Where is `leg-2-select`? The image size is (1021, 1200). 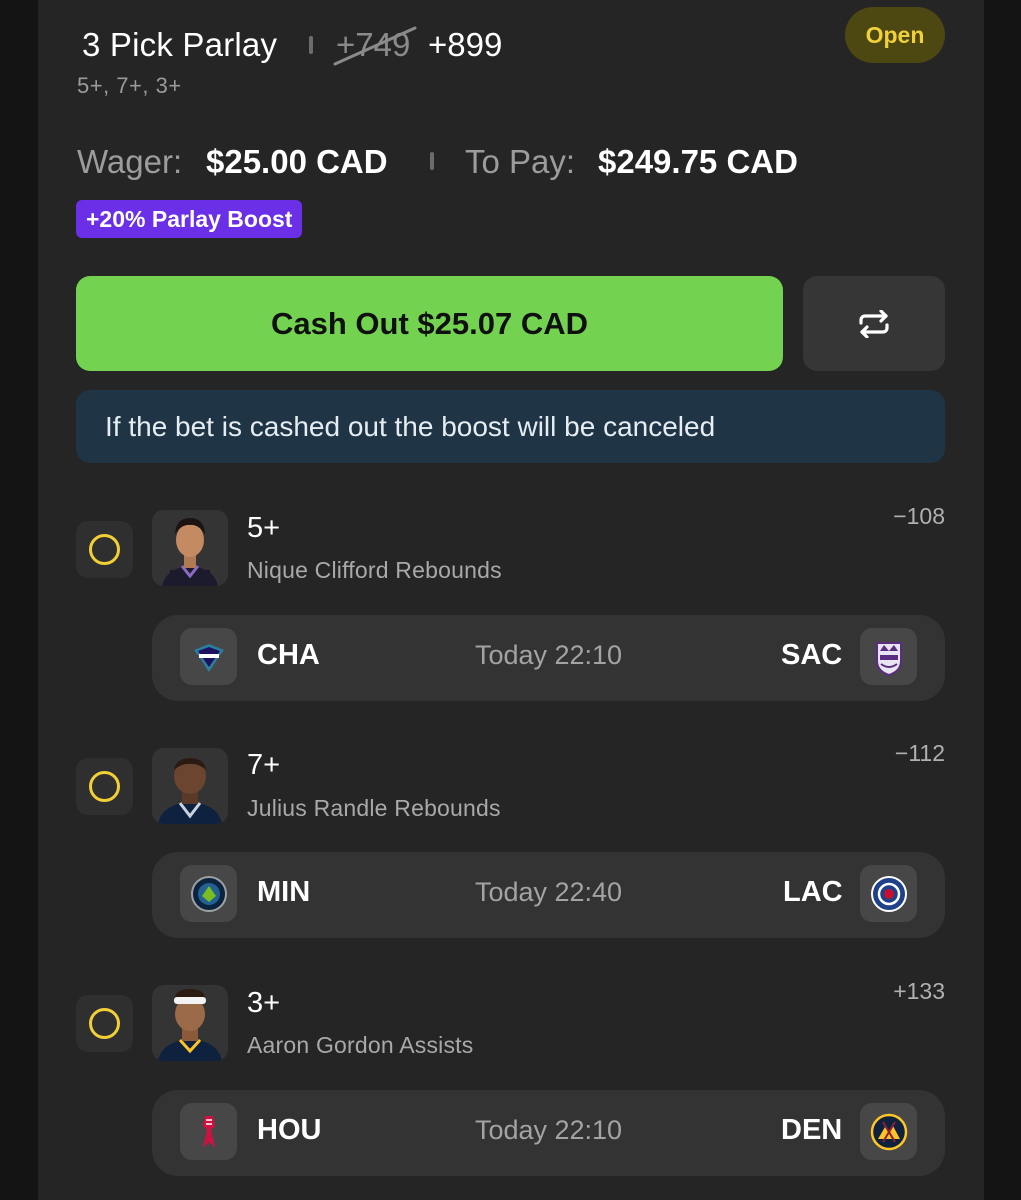 leg-2-select is located at coordinates (104, 786).